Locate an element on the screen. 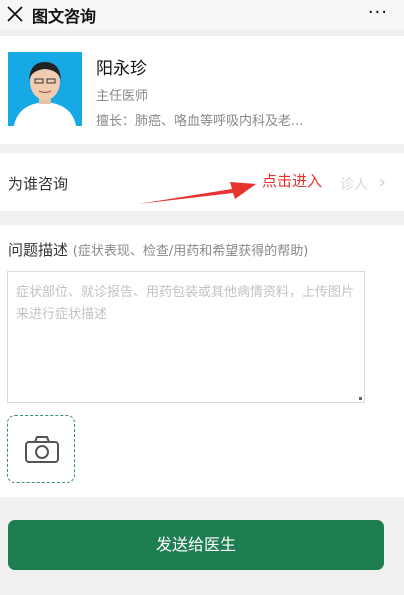  resize-handle is located at coordinates (360, 398).